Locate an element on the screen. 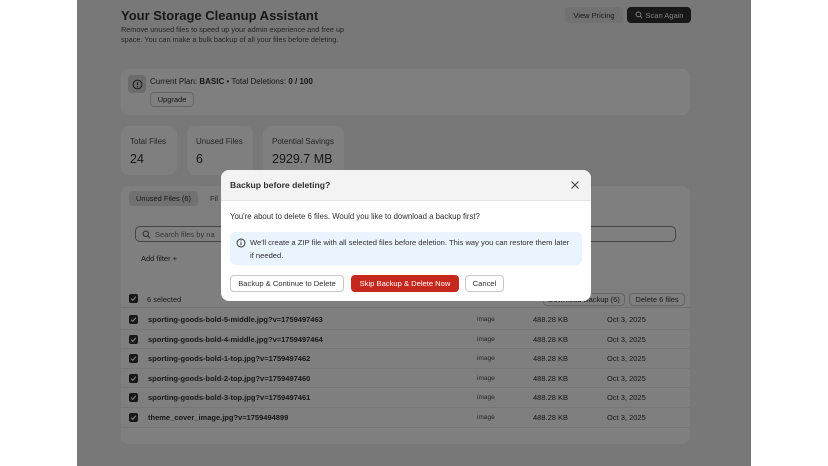 The width and height of the screenshot is (828, 466). modal-title: Backup before deleting? is located at coordinates (280, 185).